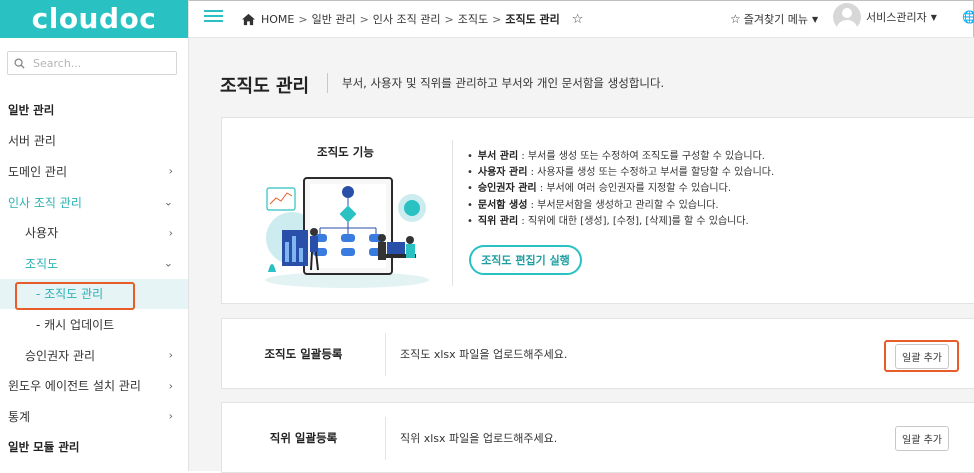  Describe the element at coordinates (42, 263) in the screenshot. I see `sidebar-item-label: 조직도` at that location.